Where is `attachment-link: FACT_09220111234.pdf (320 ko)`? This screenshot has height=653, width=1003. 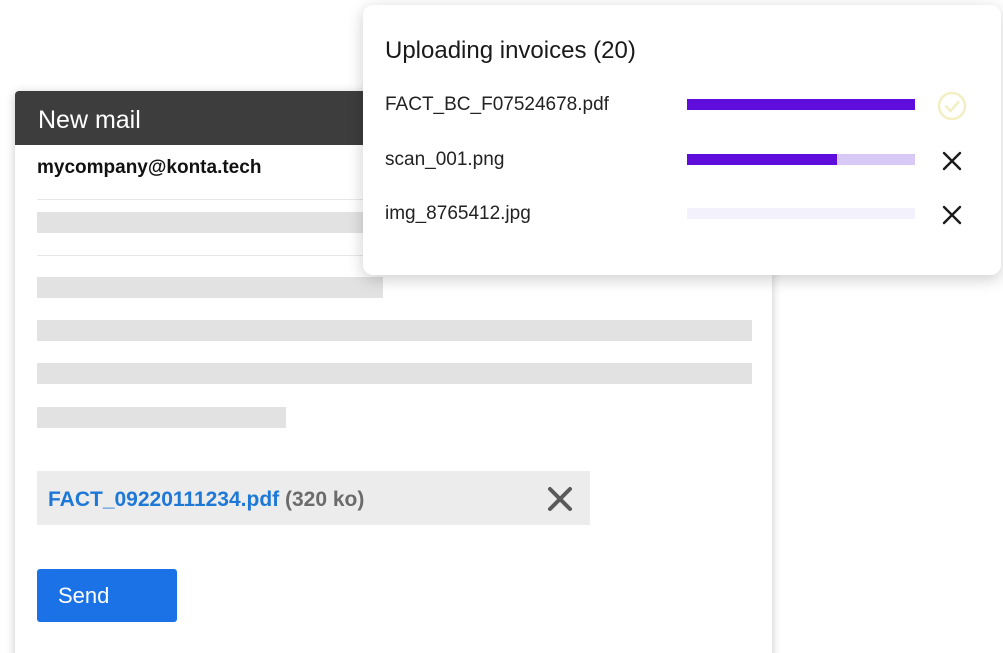
attachment-link: FACT_09220111234.pdf (320 ko) is located at coordinates (206, 500).